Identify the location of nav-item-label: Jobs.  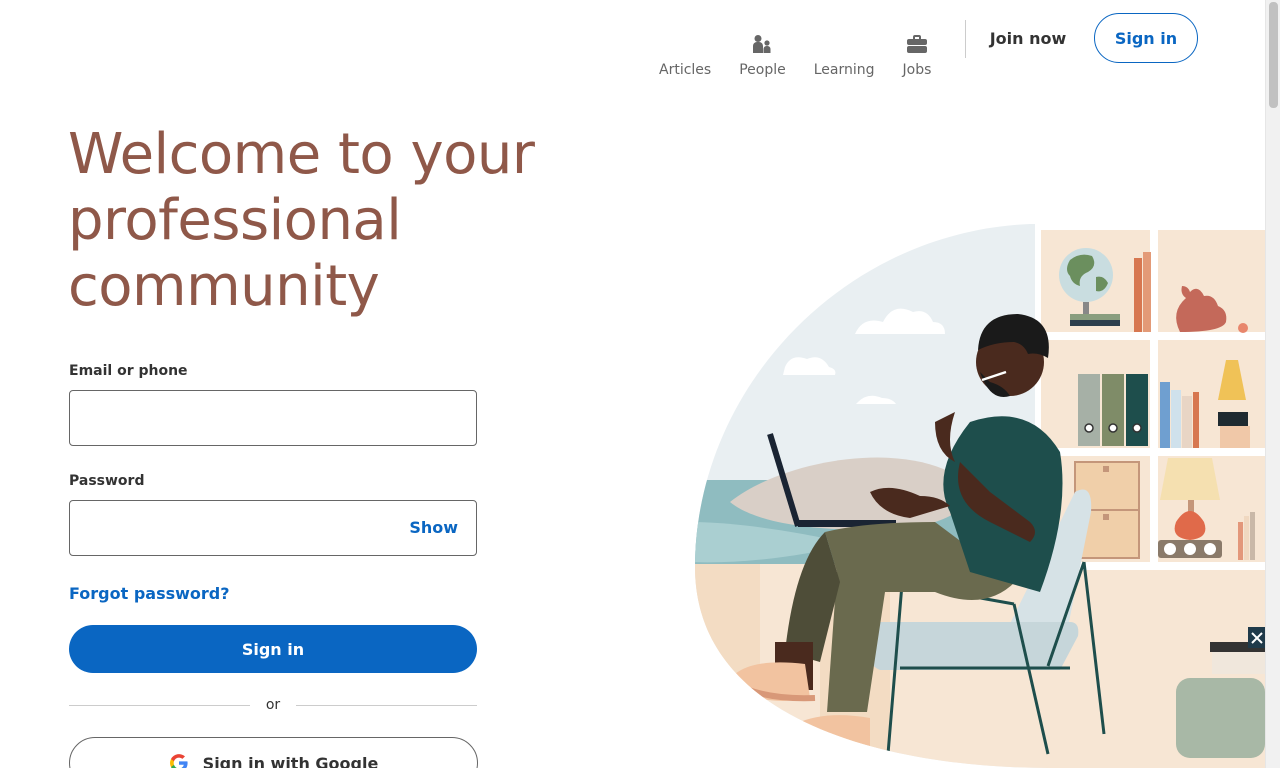
(917, 70).